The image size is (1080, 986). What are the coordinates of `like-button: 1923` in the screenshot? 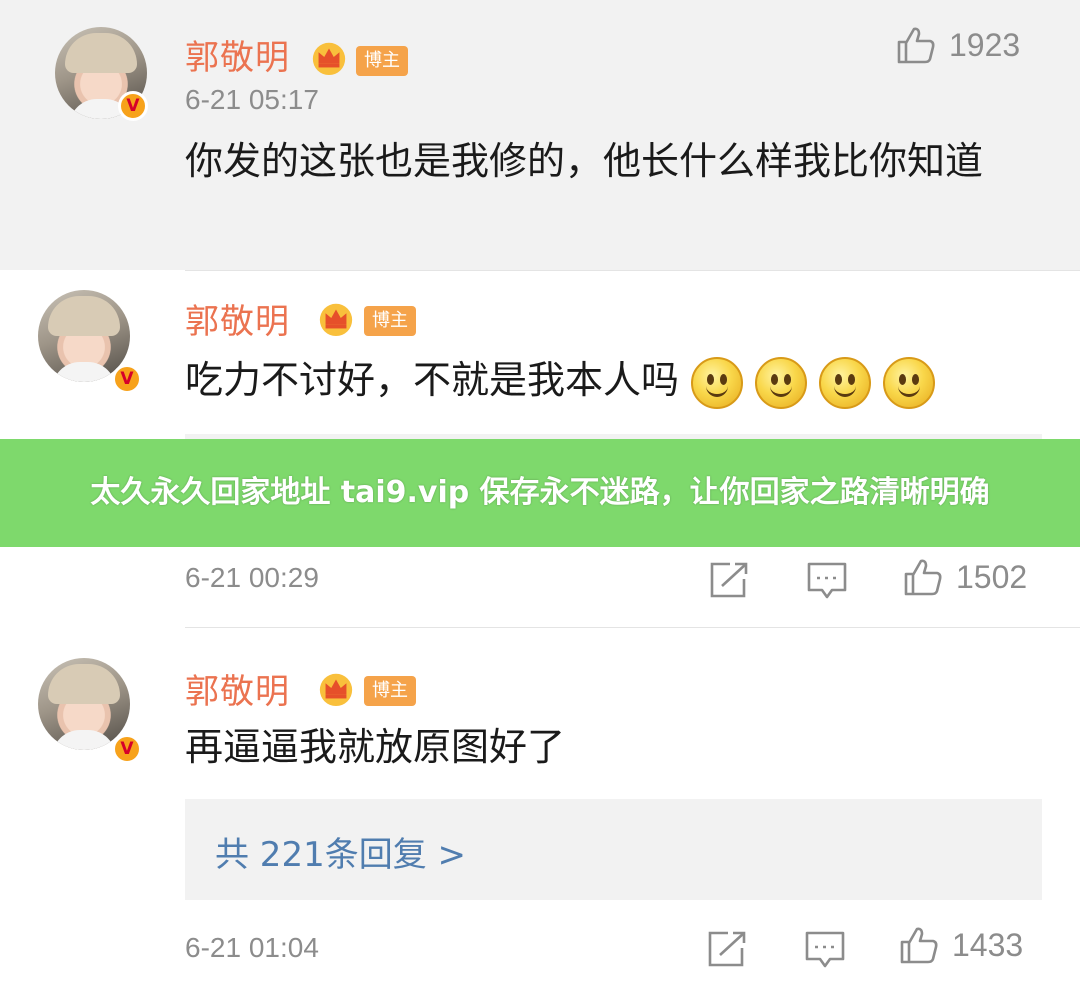 It's located at (957, 45).